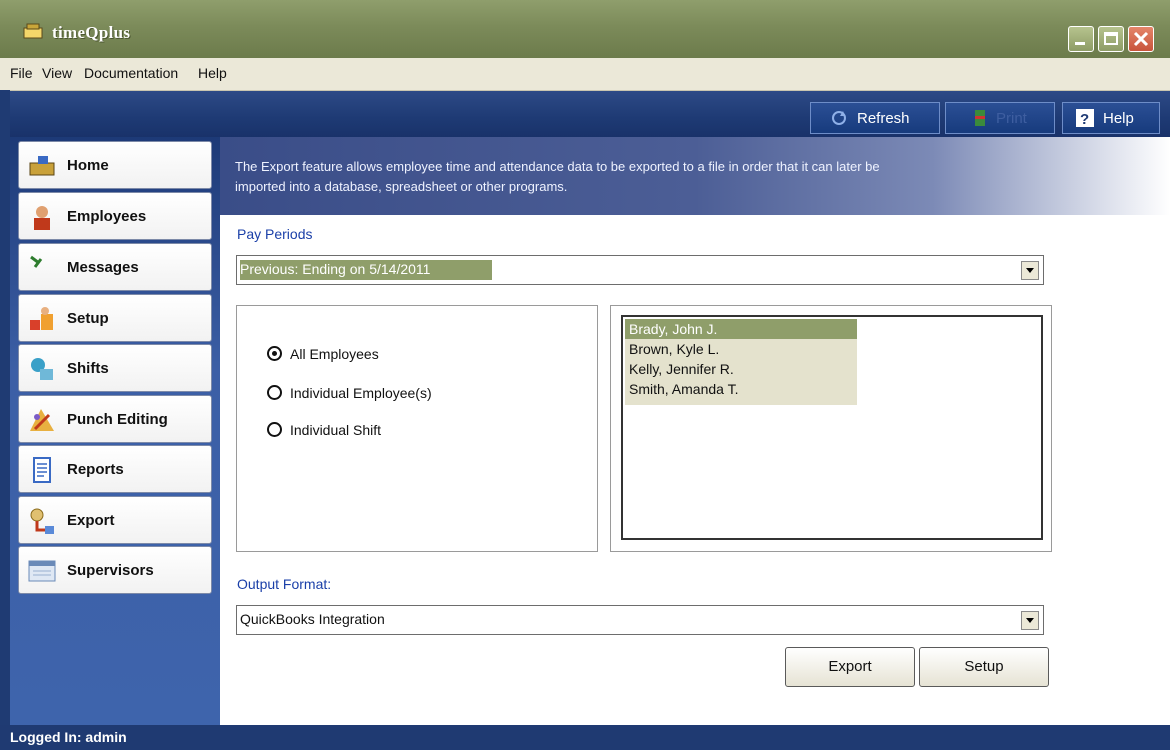 The height and width of the screenshot is (750, 1170). I want to click on list-item: Brady, John J., so click(741, 329).